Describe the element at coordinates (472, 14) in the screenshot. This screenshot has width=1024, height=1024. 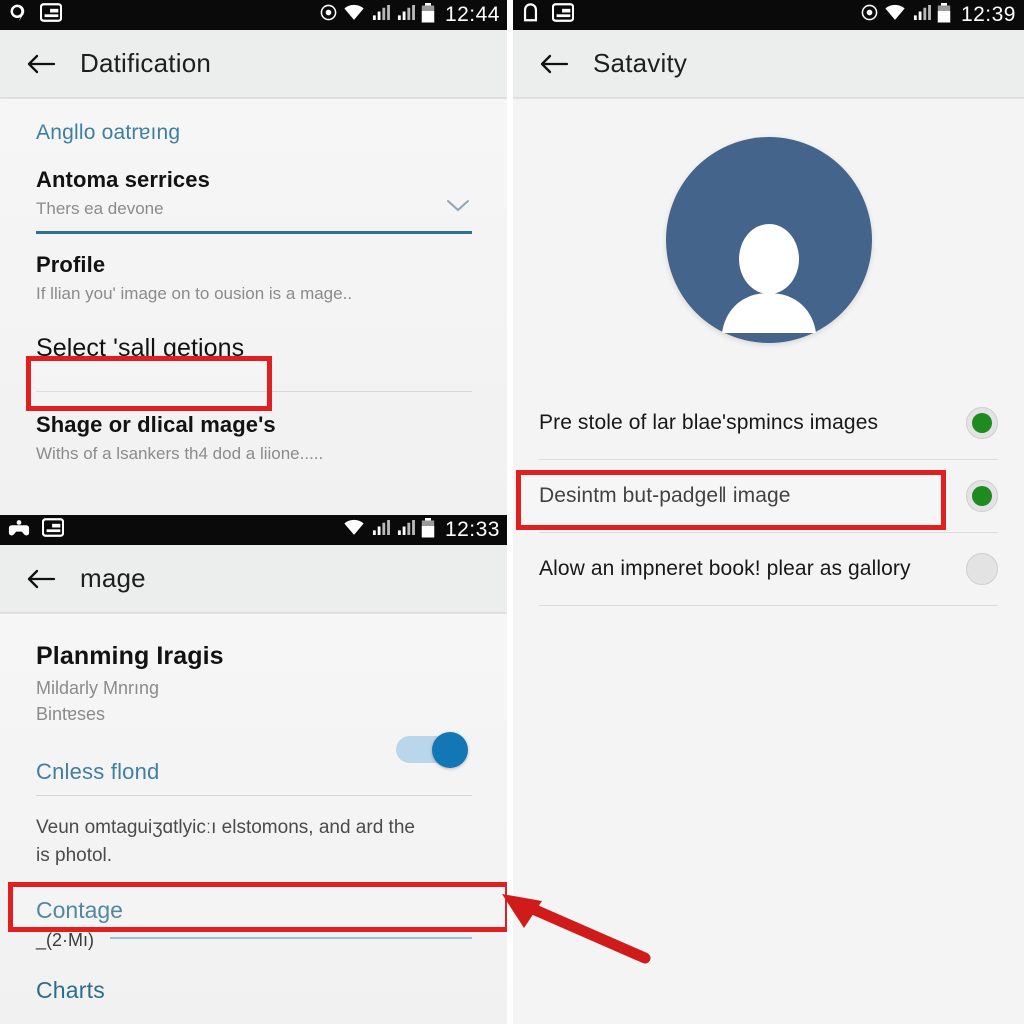
I see `status-time: 12:44` at that location.